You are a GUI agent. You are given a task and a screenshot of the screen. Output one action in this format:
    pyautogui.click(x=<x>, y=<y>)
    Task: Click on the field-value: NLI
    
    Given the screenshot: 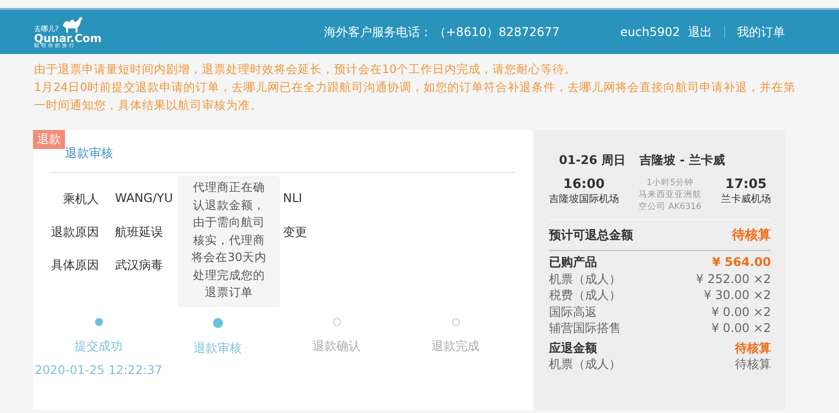 What is the action you would take?
    pyautogui.click(x=292, y=199)
    